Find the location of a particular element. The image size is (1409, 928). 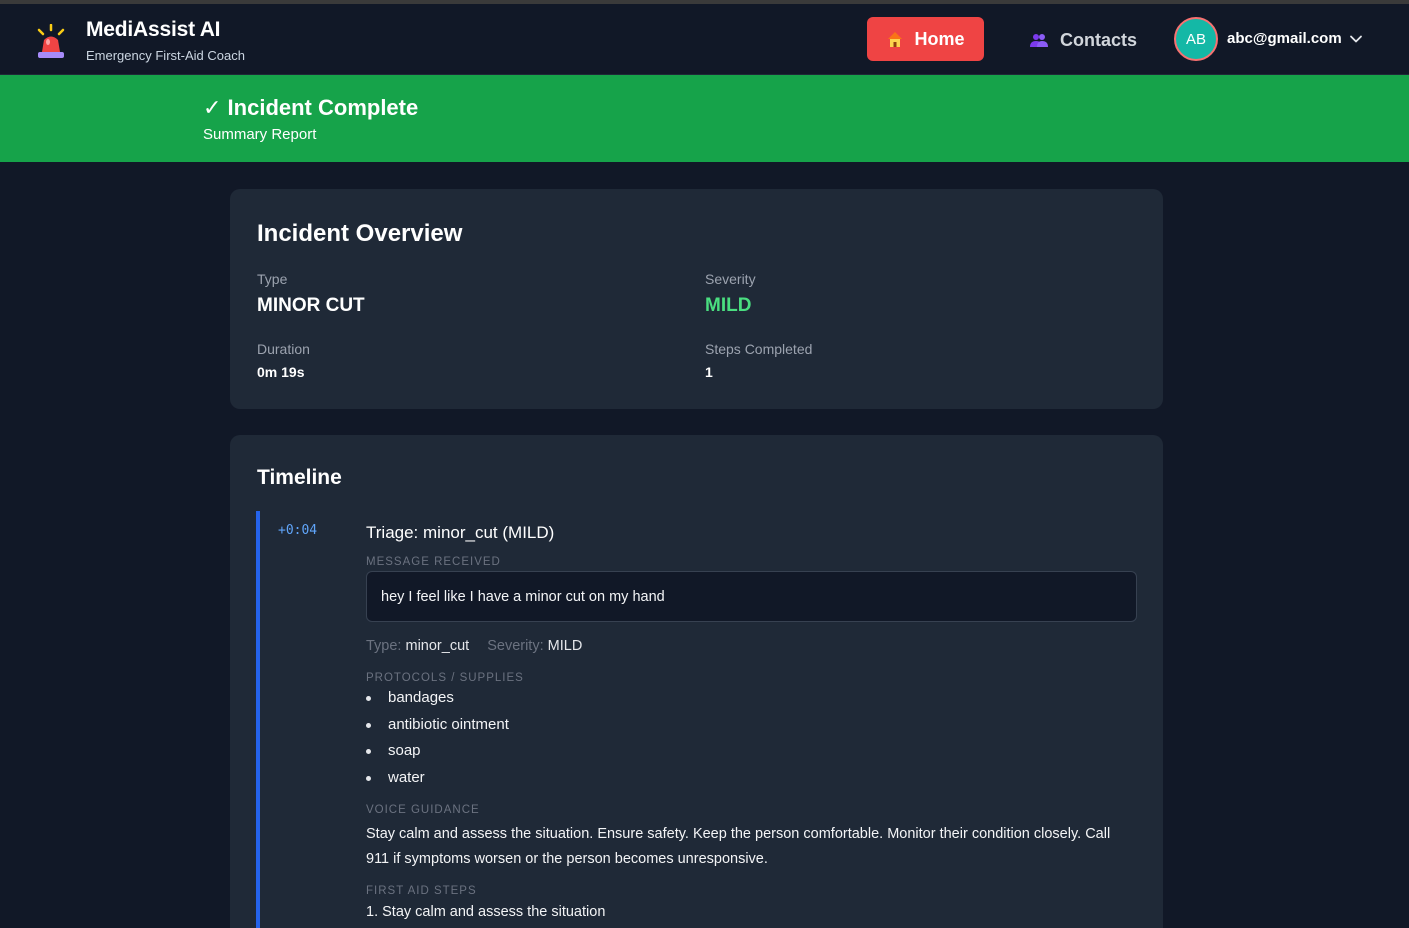

type-key: Type: is located at coordinates (384, 646).